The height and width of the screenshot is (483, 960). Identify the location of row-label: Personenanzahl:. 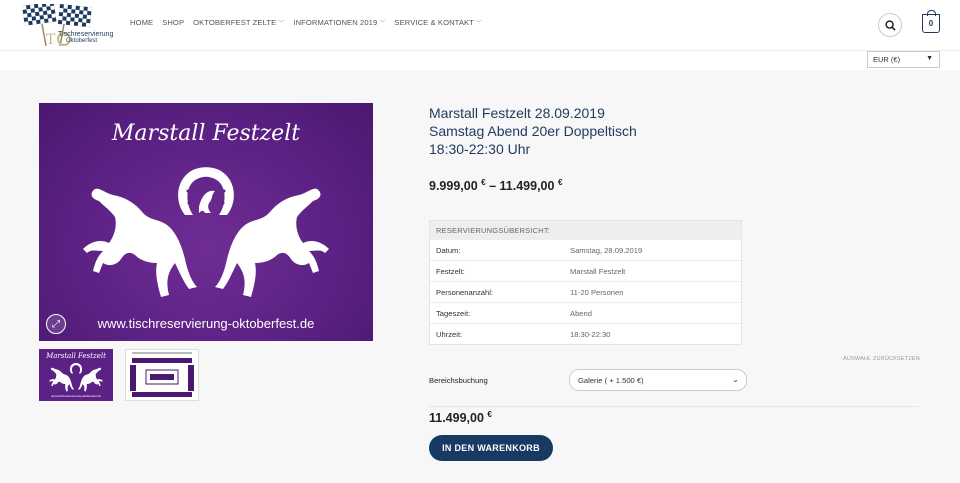
(464, 292).